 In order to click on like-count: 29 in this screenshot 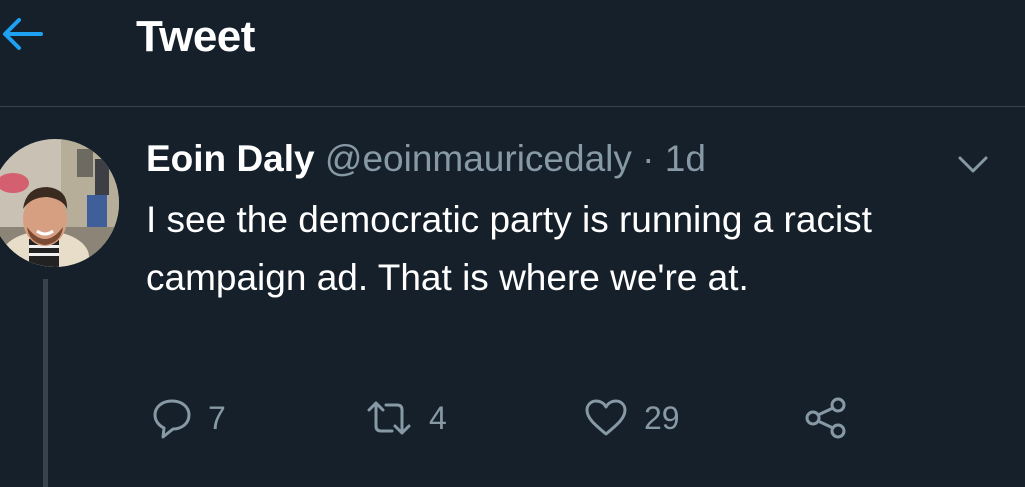, I will do `click(662, 417)`.